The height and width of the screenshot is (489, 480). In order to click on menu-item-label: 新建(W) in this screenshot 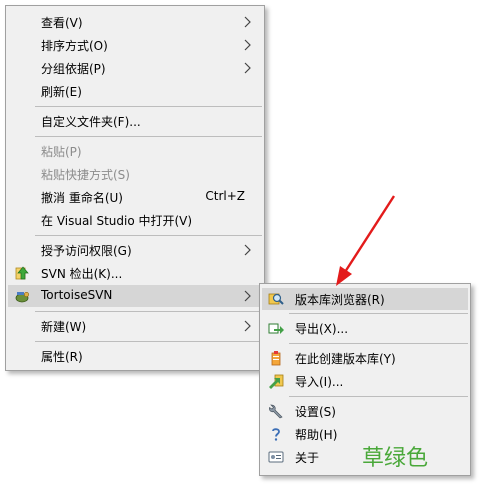, I will do `click(64, 327)`.